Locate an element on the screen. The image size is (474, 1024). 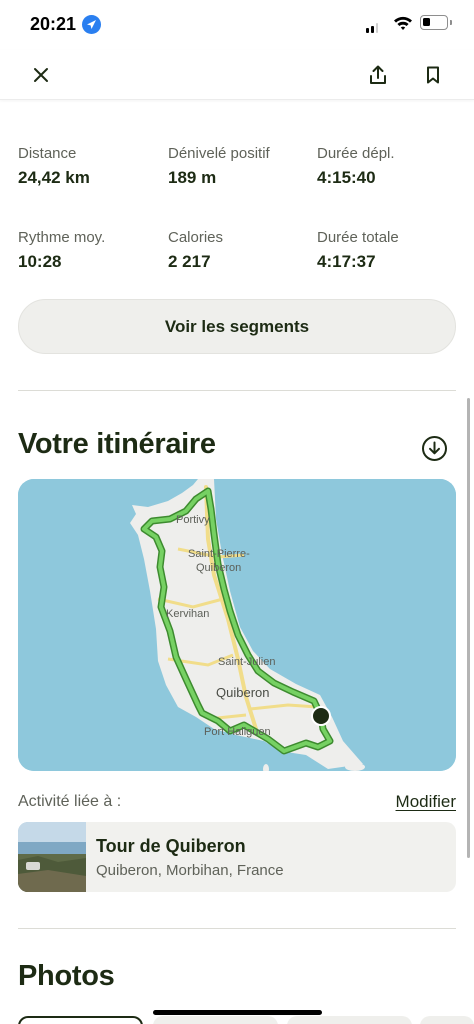
map-islet is located at coordinates (355, 767).